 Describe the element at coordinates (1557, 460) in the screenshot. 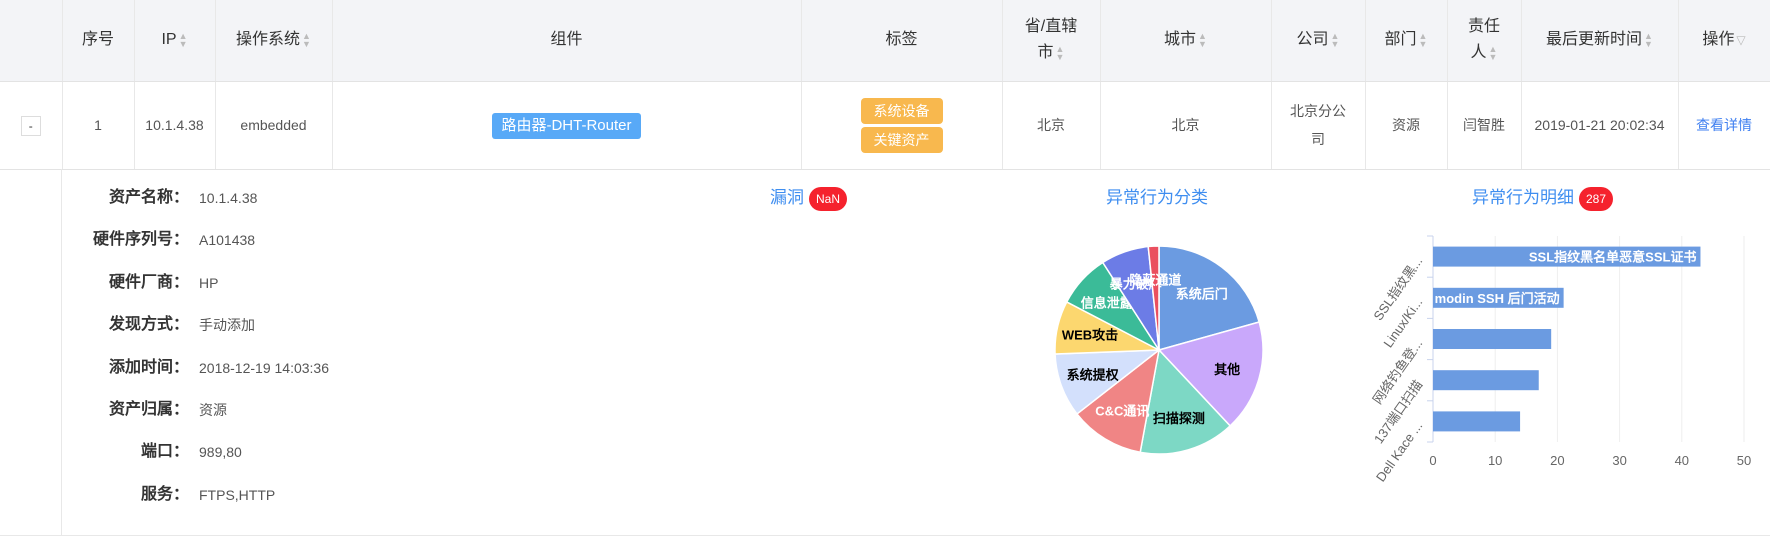

I see `x-tick-label: 20` at that location.